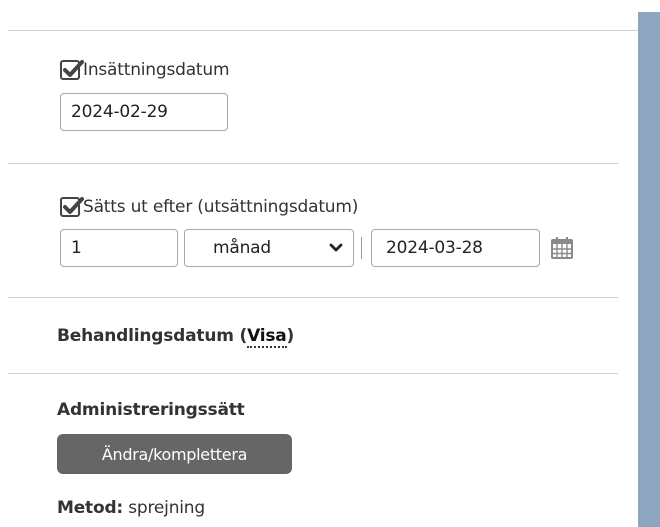 The image size is (660, 527). Describe the element at coordinates (455, 248) in the screenshot. I see `removal-date-input: 2024-03-28` at that location.